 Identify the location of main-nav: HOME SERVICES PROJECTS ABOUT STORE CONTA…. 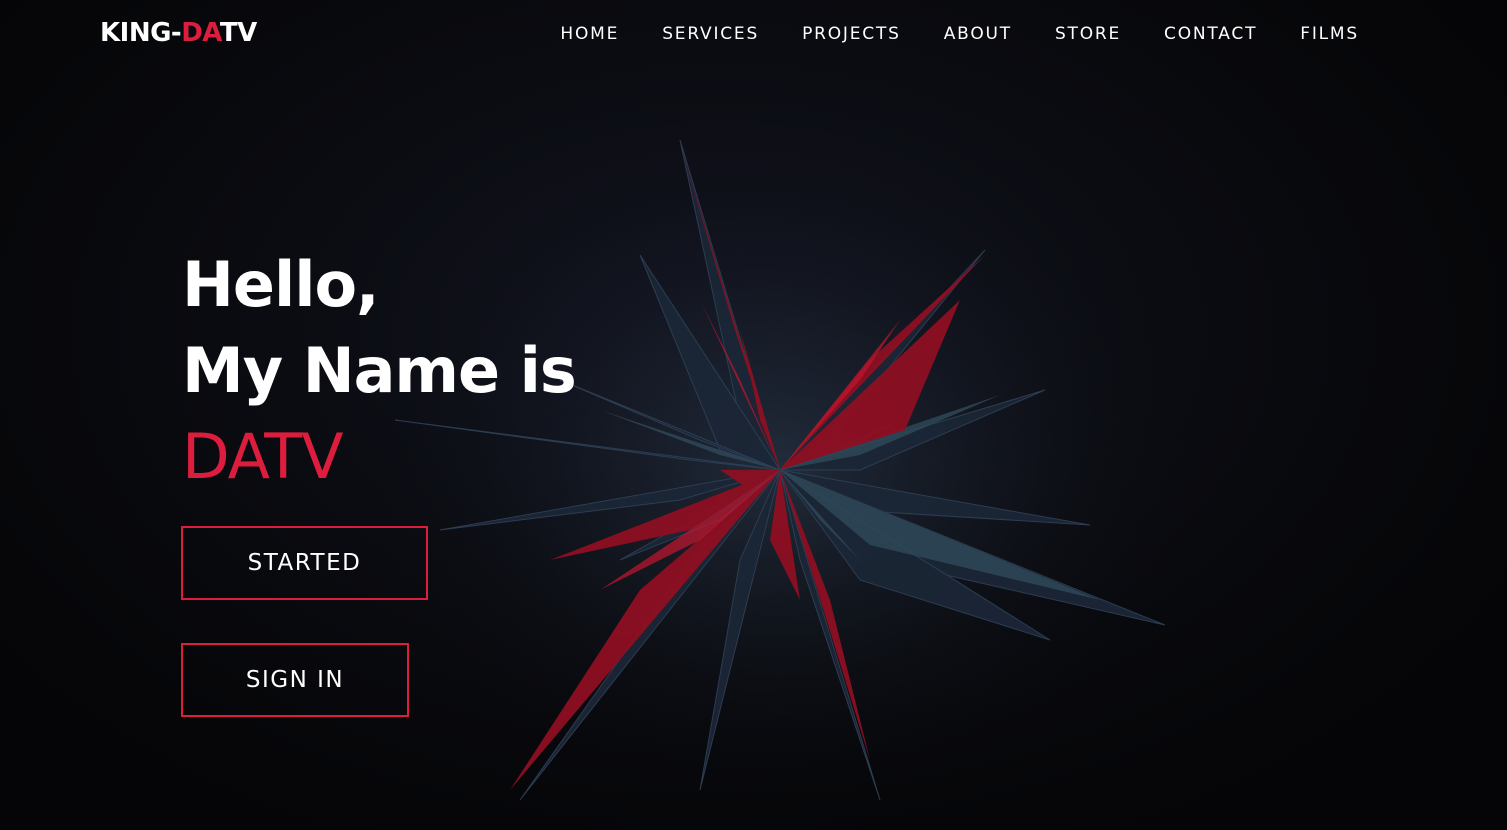
(959, 34).